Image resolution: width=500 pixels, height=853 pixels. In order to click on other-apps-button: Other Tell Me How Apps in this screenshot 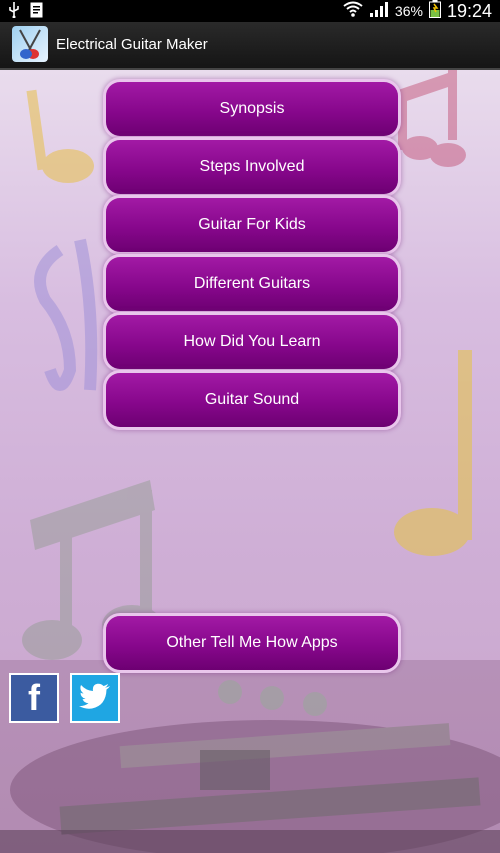, I will do `click(252, 643)`.